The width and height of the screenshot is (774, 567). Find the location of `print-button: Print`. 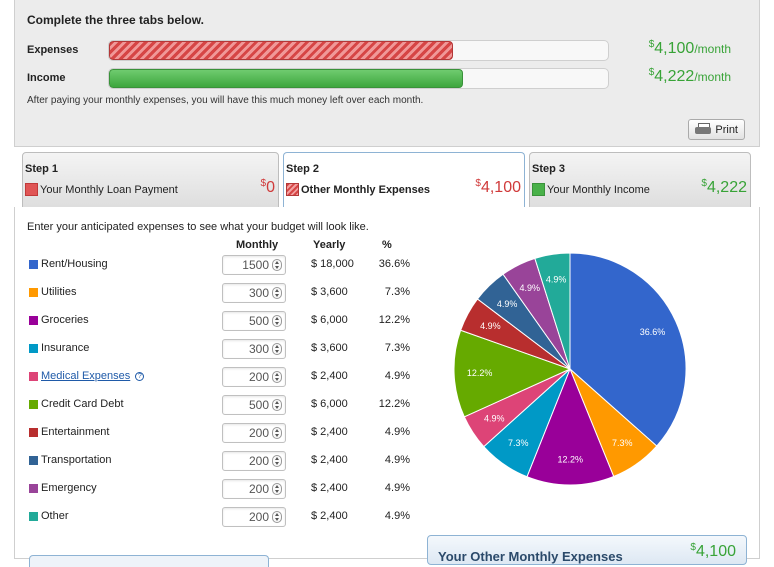

print-button: Print is located at coordinates (716, 129).